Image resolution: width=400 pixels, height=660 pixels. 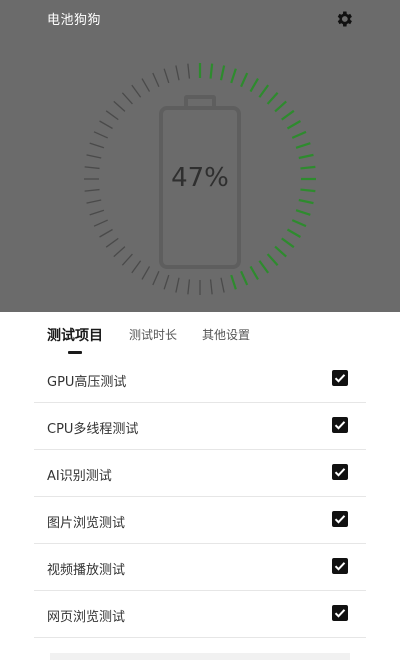 I want to click on tab-other-settings: 其他设置, so click(x=226, y=334).